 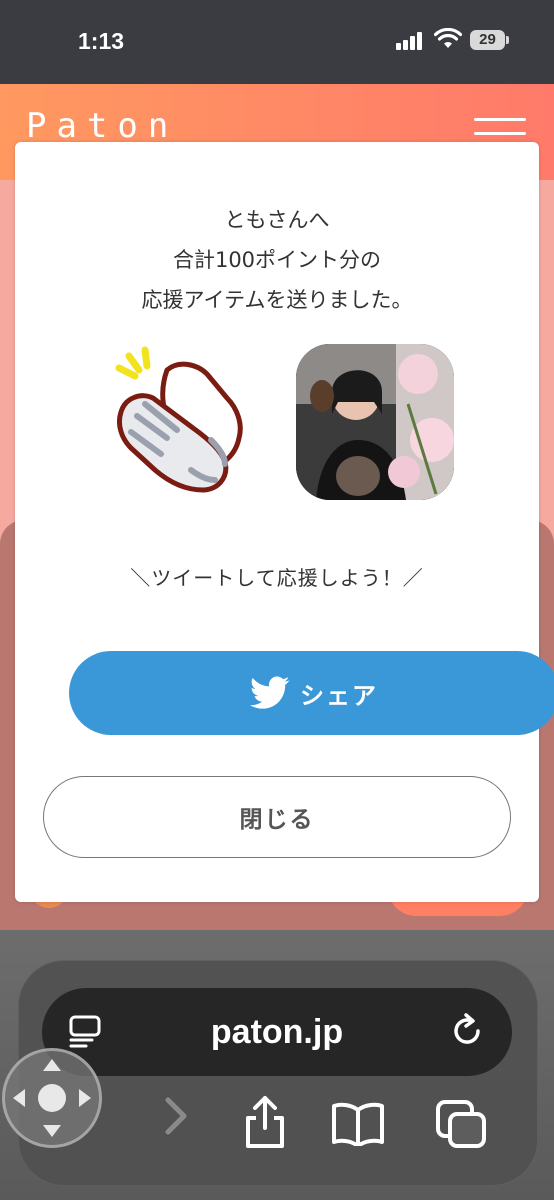 What do you see at coordinates (265, 1122) in the screenshot?
I see `share-icon` at bounding box center [265, 1122].